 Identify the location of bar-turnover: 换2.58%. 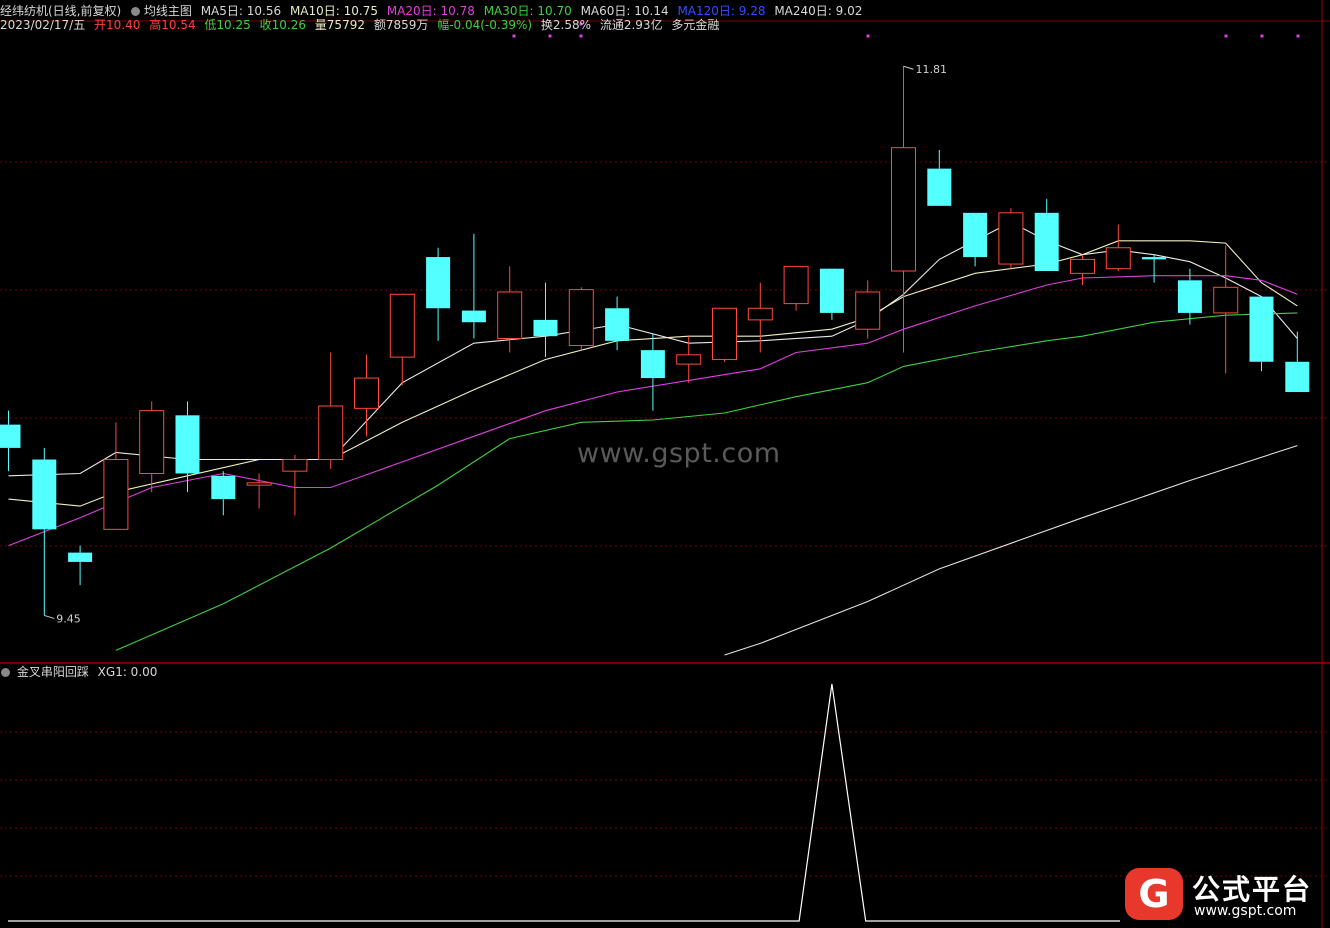
(566, 25).